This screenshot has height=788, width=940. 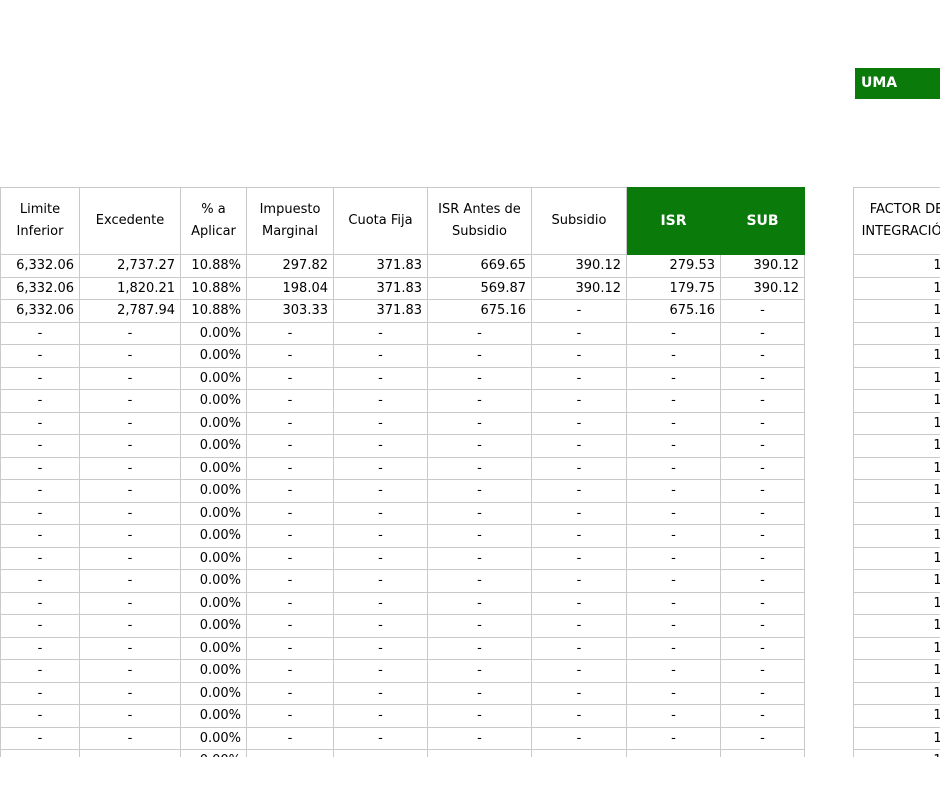 I want to click on header-sub: SUB, so click(x=762, y=221).